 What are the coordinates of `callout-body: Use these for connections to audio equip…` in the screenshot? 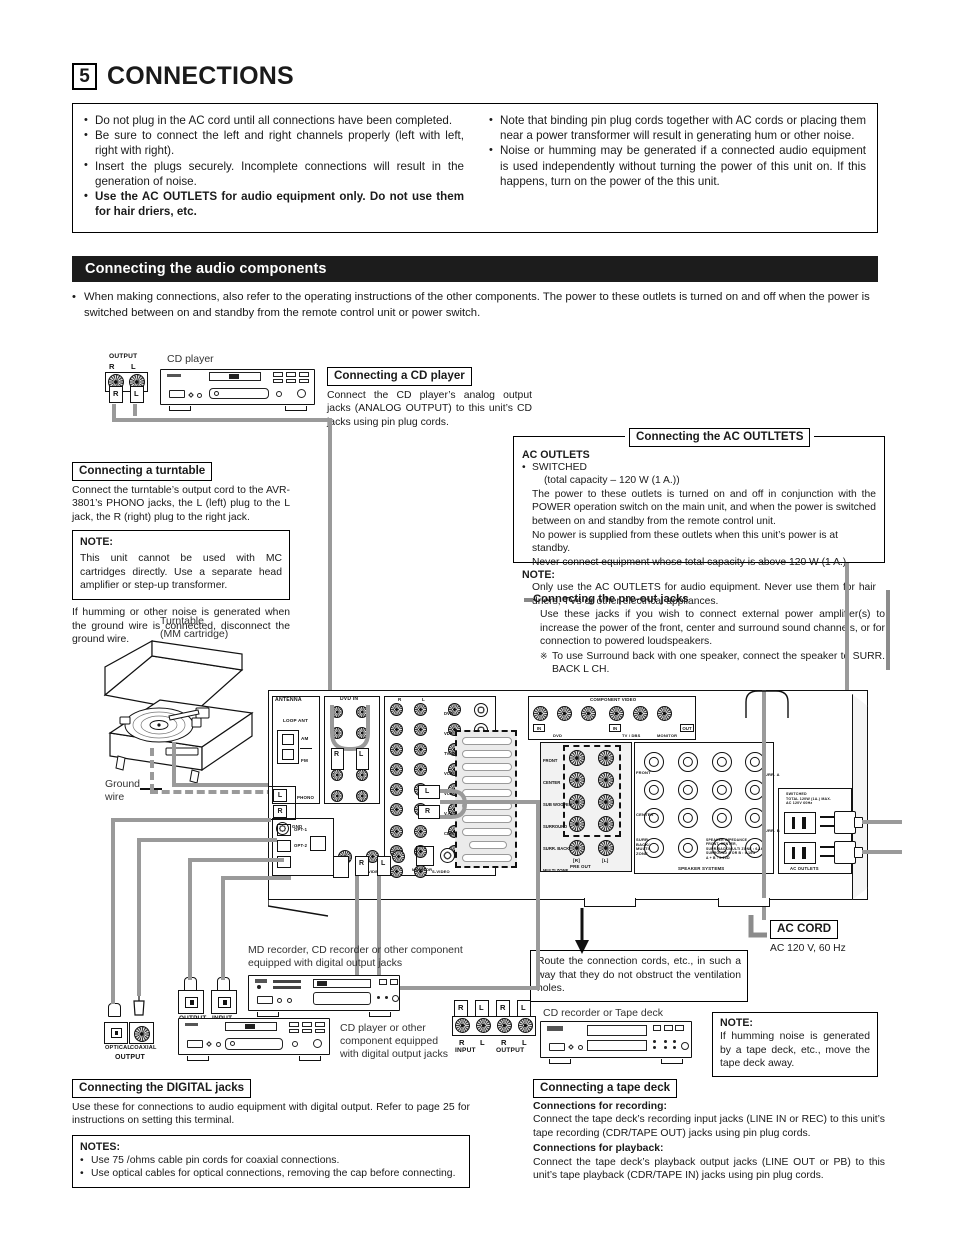 It's located at (271, 1114).